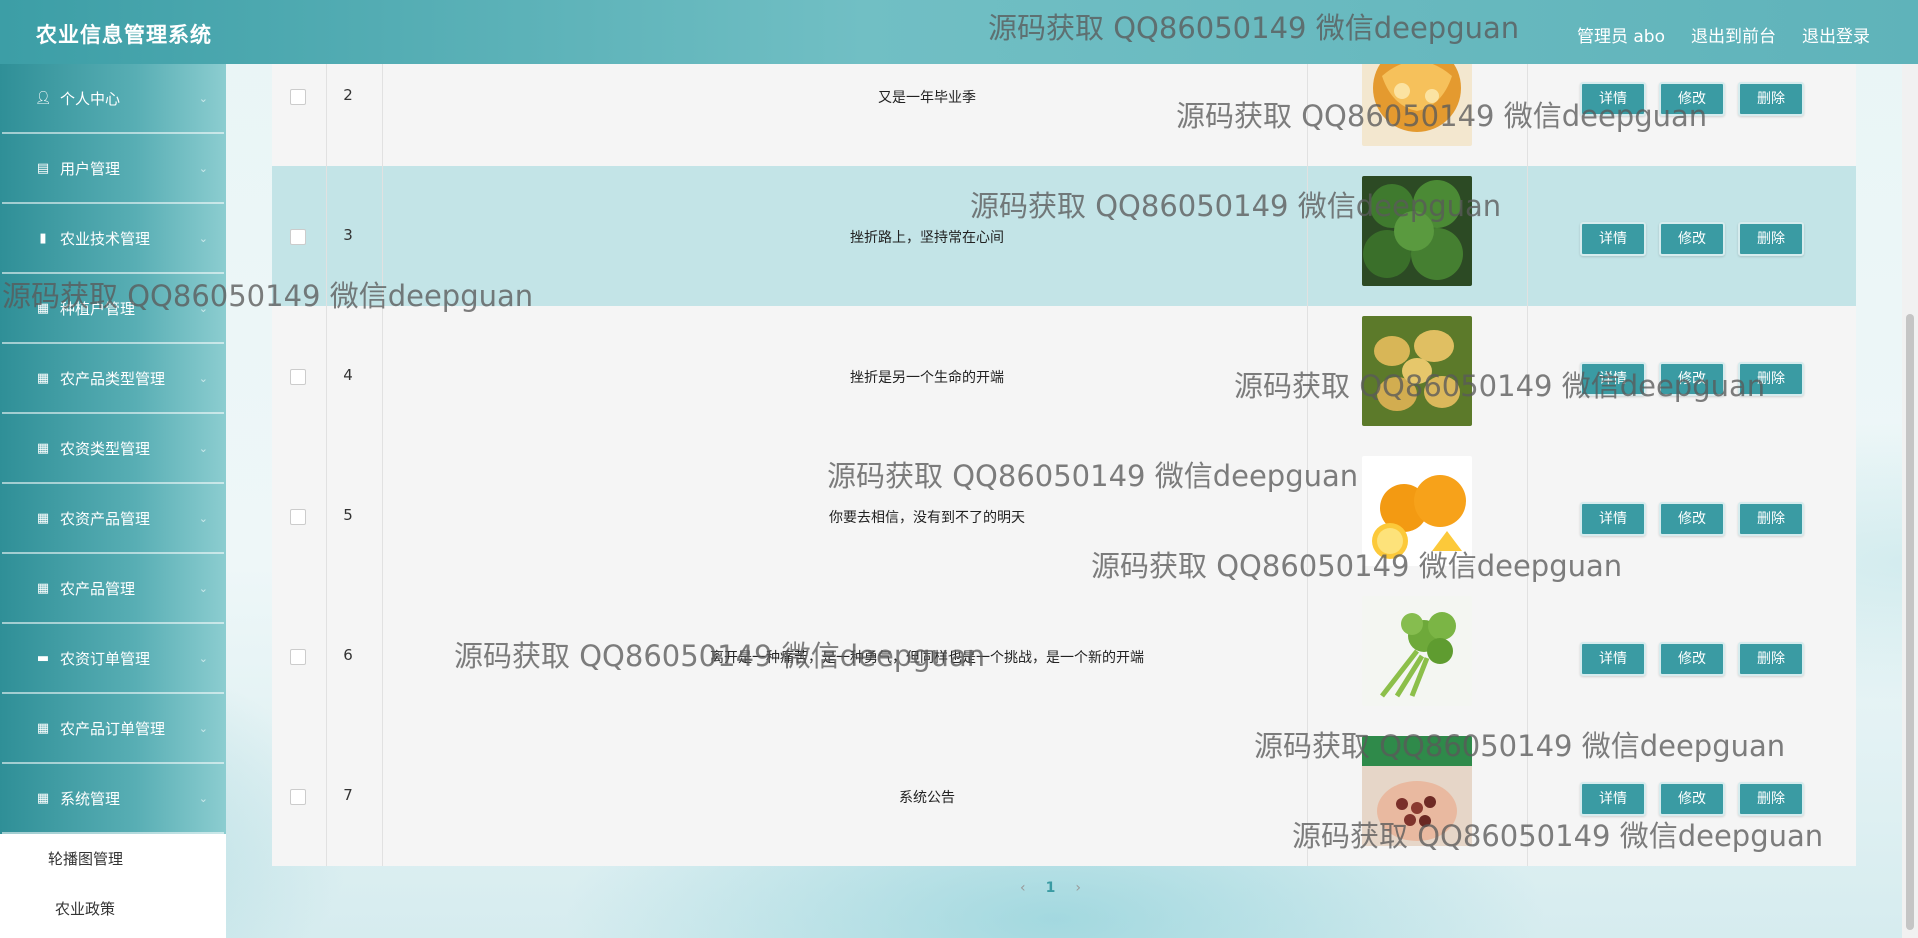 The height and width of the screenshot is (938, 1918). Describe the element at coordinates (113, 909) in the screenshot. I see `submenu-item-agri-policy: 农业政策` at that location.